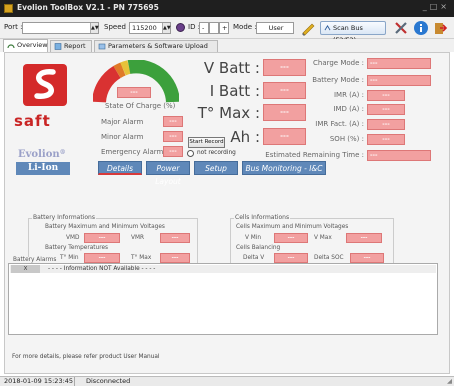 The height and width of the screenshot is (386, 454). Describe the element at coordinates (254, 258) in the screenshot. I see `delta-v-label: Delta V` at that location.